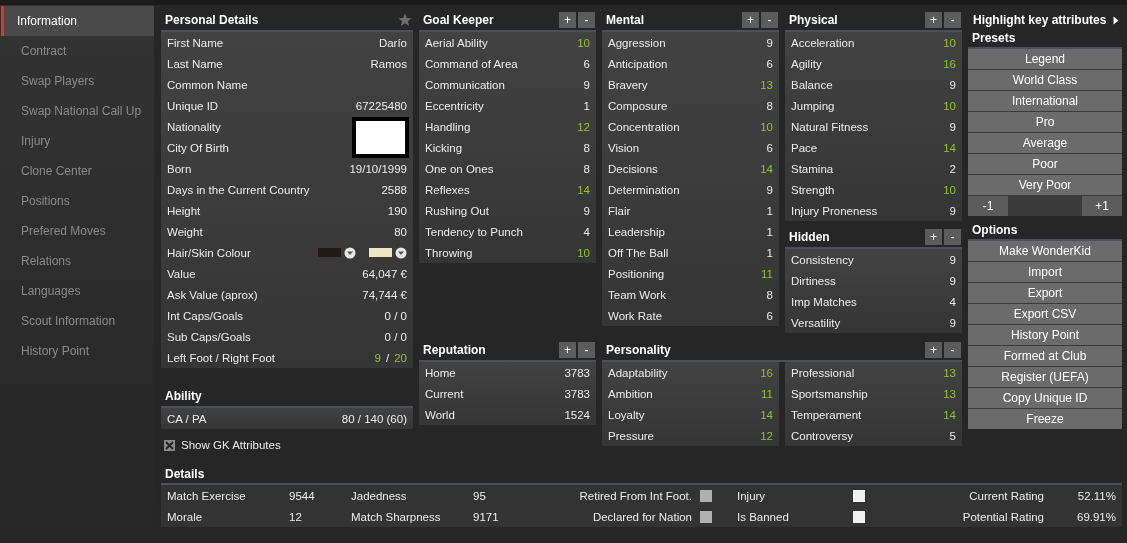  What do you see at coordinates (77, 291) in the screenshot?
I see `sidebar-item: Languages` at bounding box center [77, 291].